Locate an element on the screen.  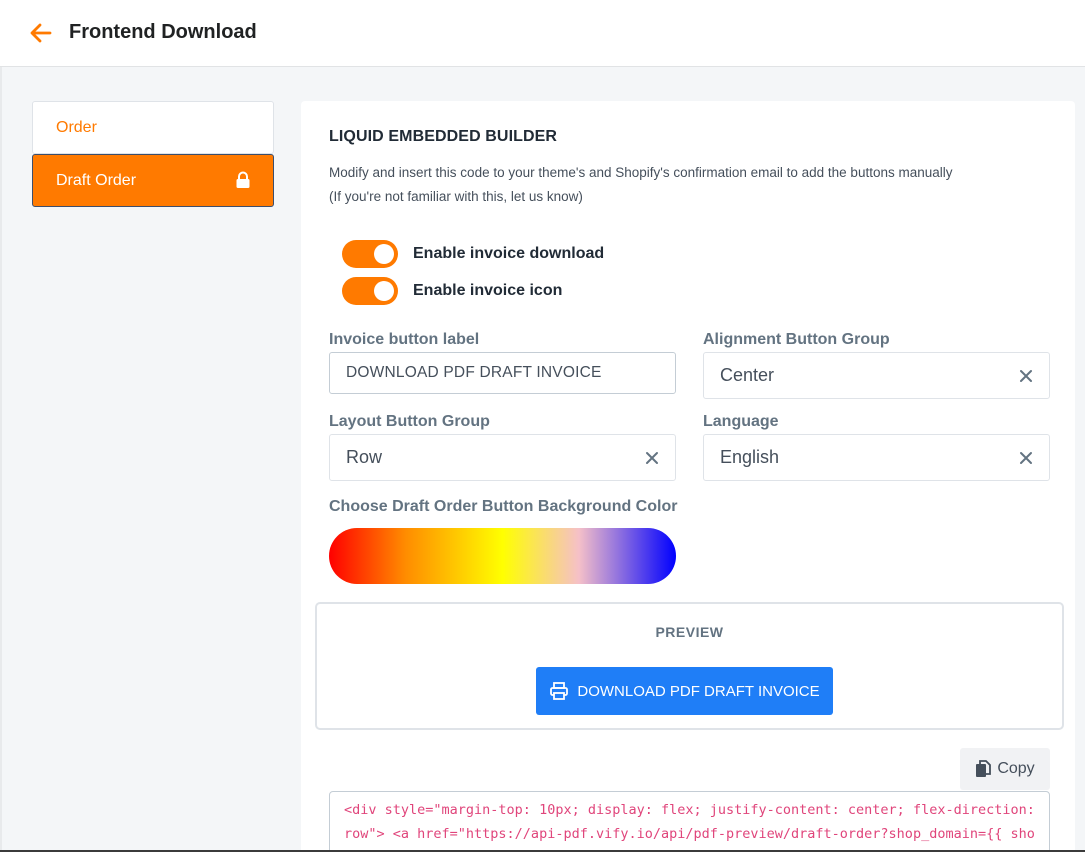
divider is located at coordinates (1, 459).